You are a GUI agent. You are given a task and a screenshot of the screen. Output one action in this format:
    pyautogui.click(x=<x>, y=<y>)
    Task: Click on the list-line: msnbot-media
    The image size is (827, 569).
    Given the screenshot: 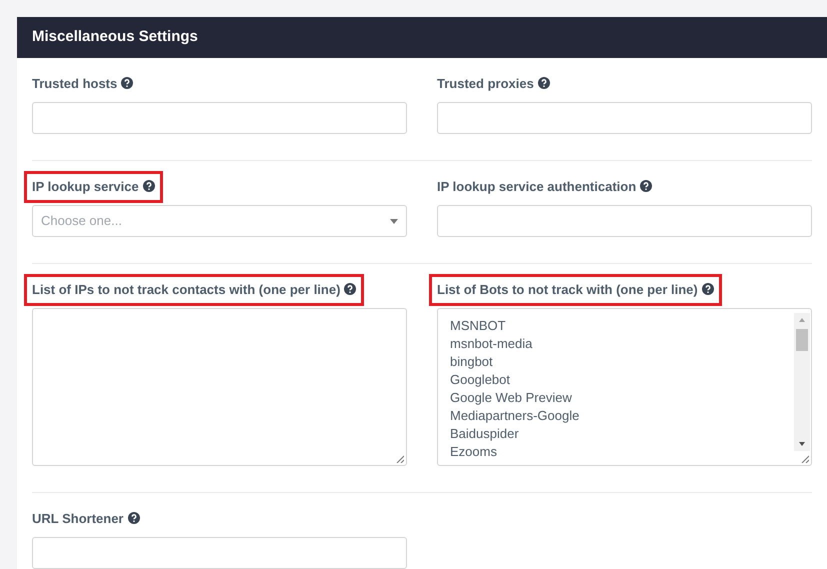 What is the action you would take?
    pyautogui.click(x=492, y=344)
    